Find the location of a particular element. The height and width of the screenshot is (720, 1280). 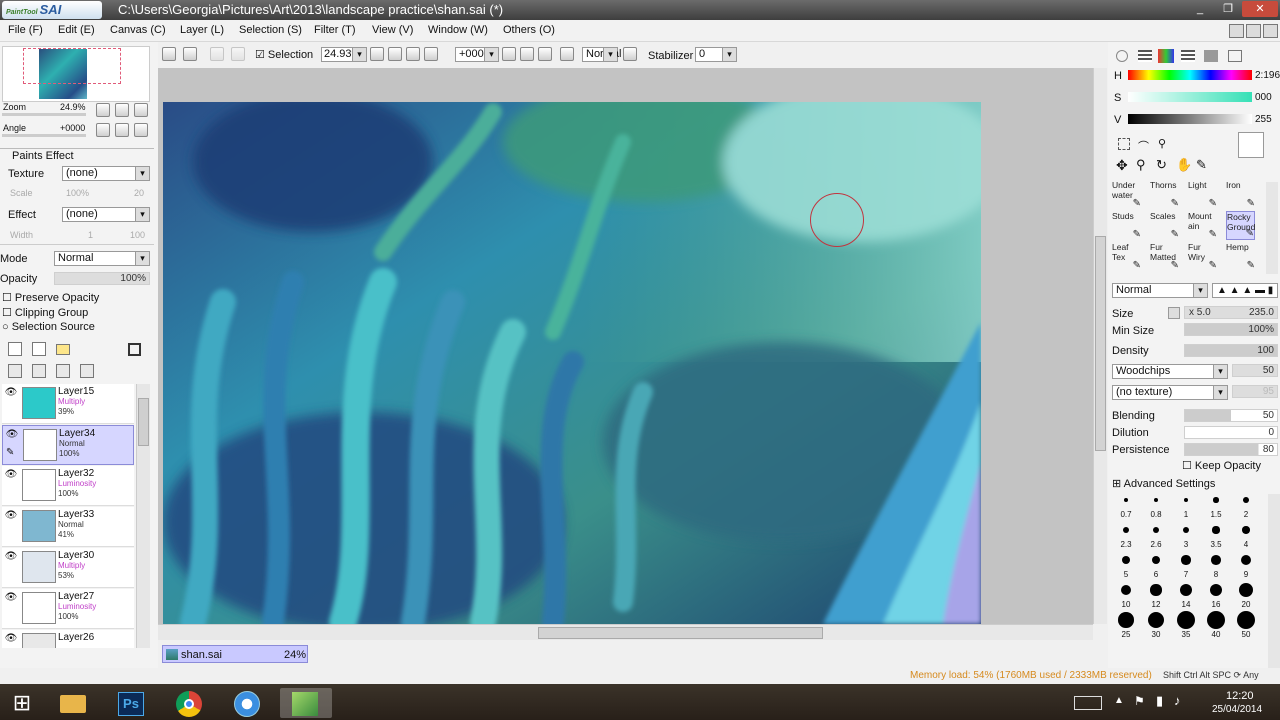

transfer-down-icon is located at coordinates (15, 371).